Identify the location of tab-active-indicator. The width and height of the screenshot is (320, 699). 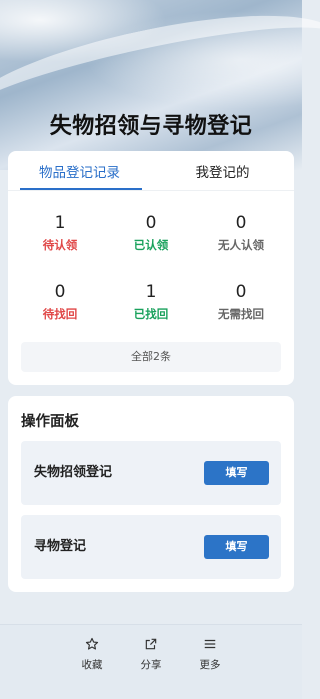
(81, 189).